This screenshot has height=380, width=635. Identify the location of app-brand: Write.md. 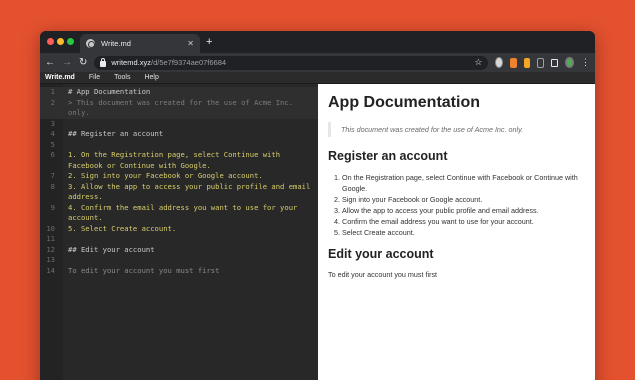
(60, 77).